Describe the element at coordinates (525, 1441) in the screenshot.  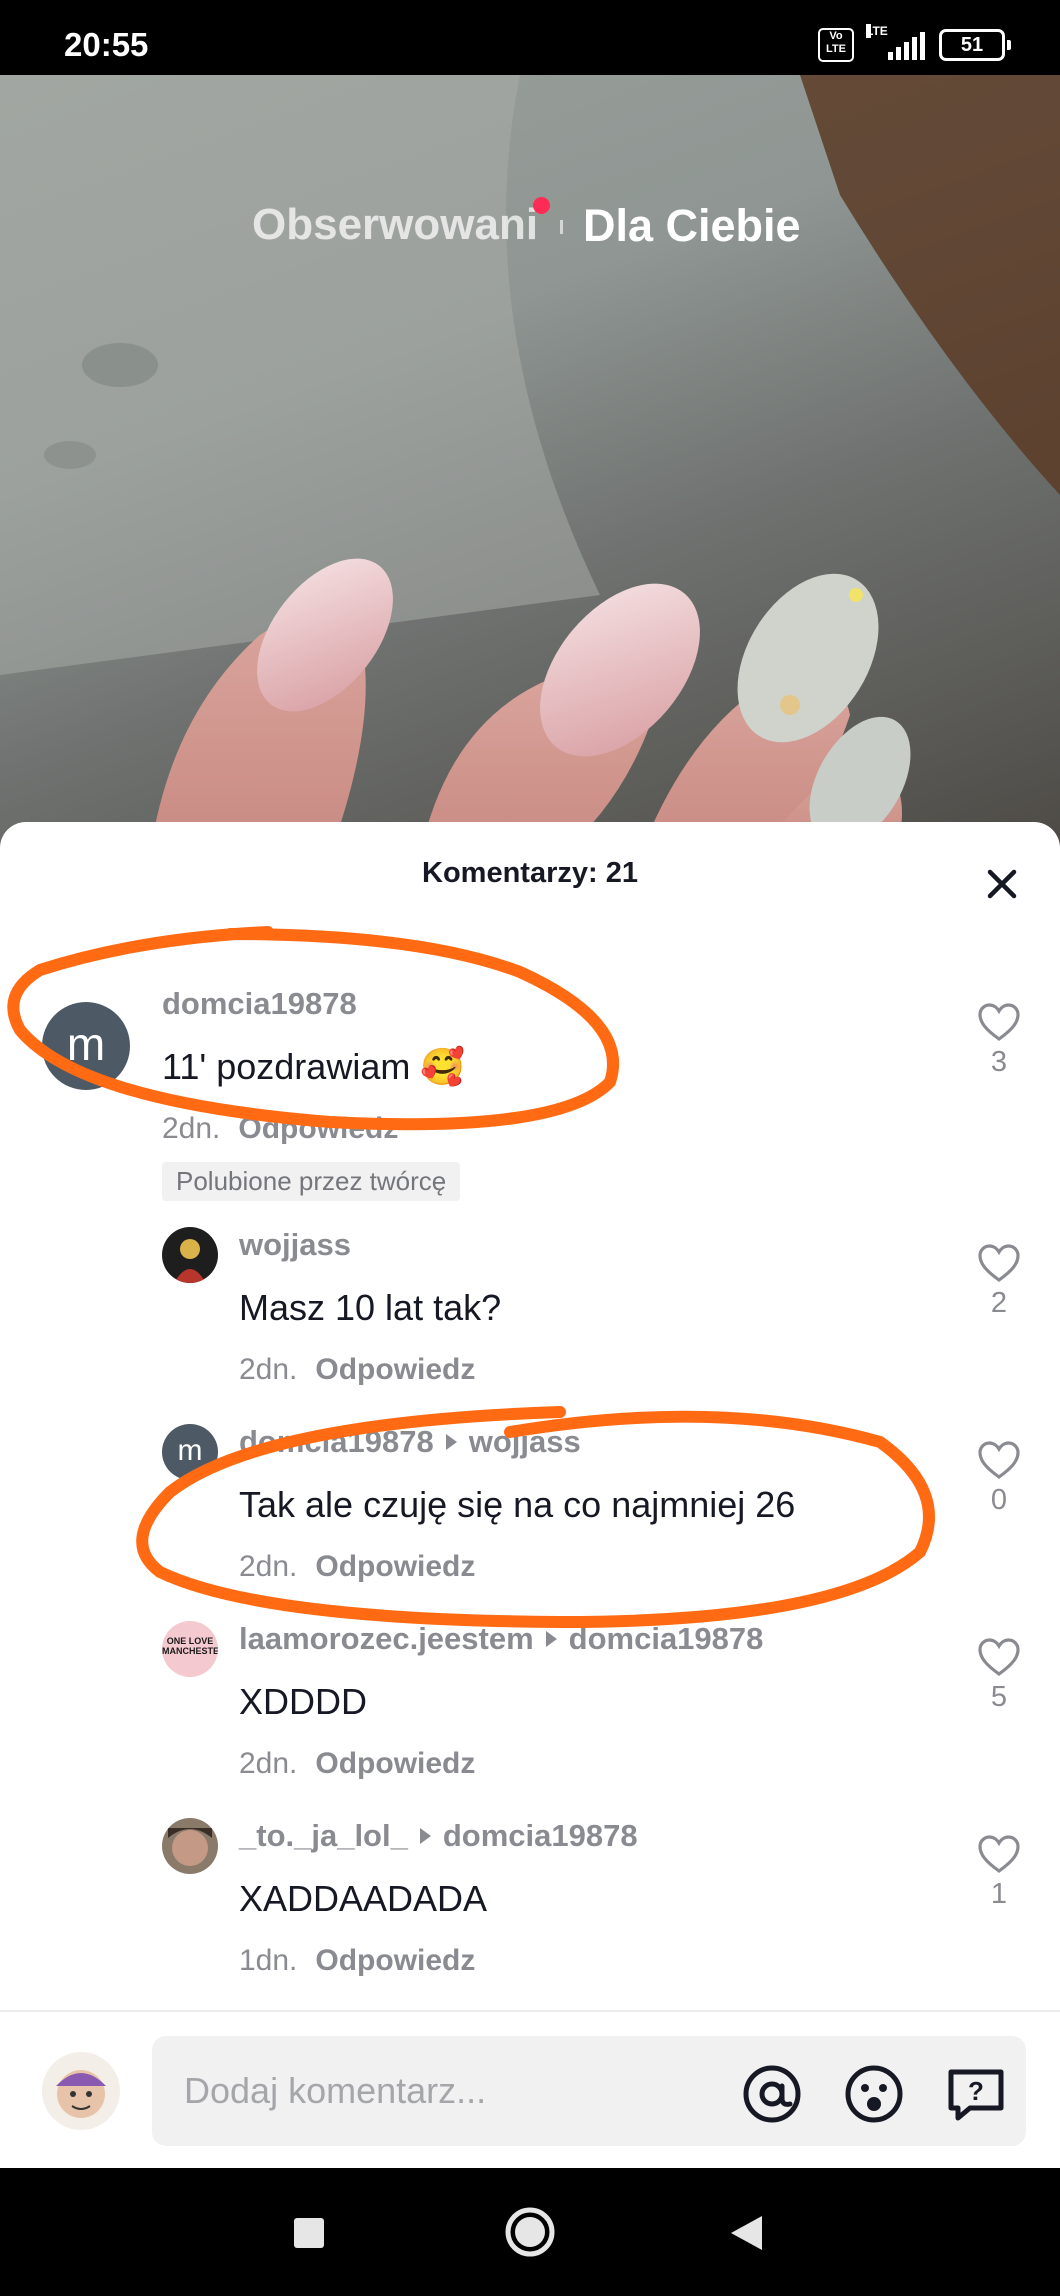
I see `reply-to-username: wojjass` at that location.